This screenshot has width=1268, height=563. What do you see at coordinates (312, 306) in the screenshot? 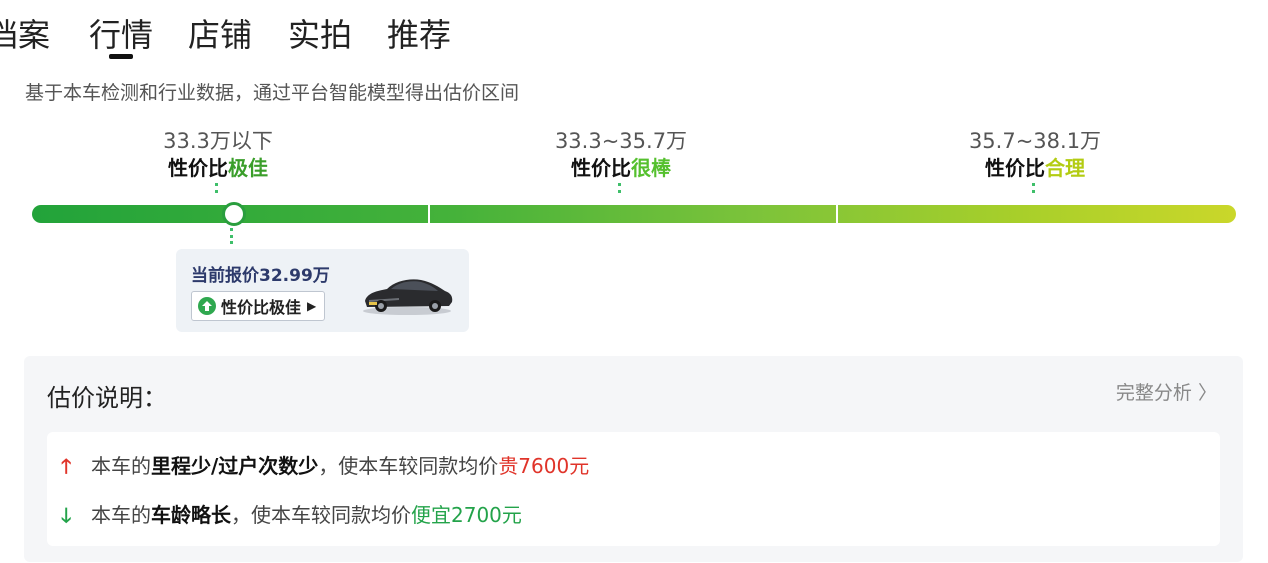
I see `play-arrow-icon: ▶` at bounding box center [312, 306].